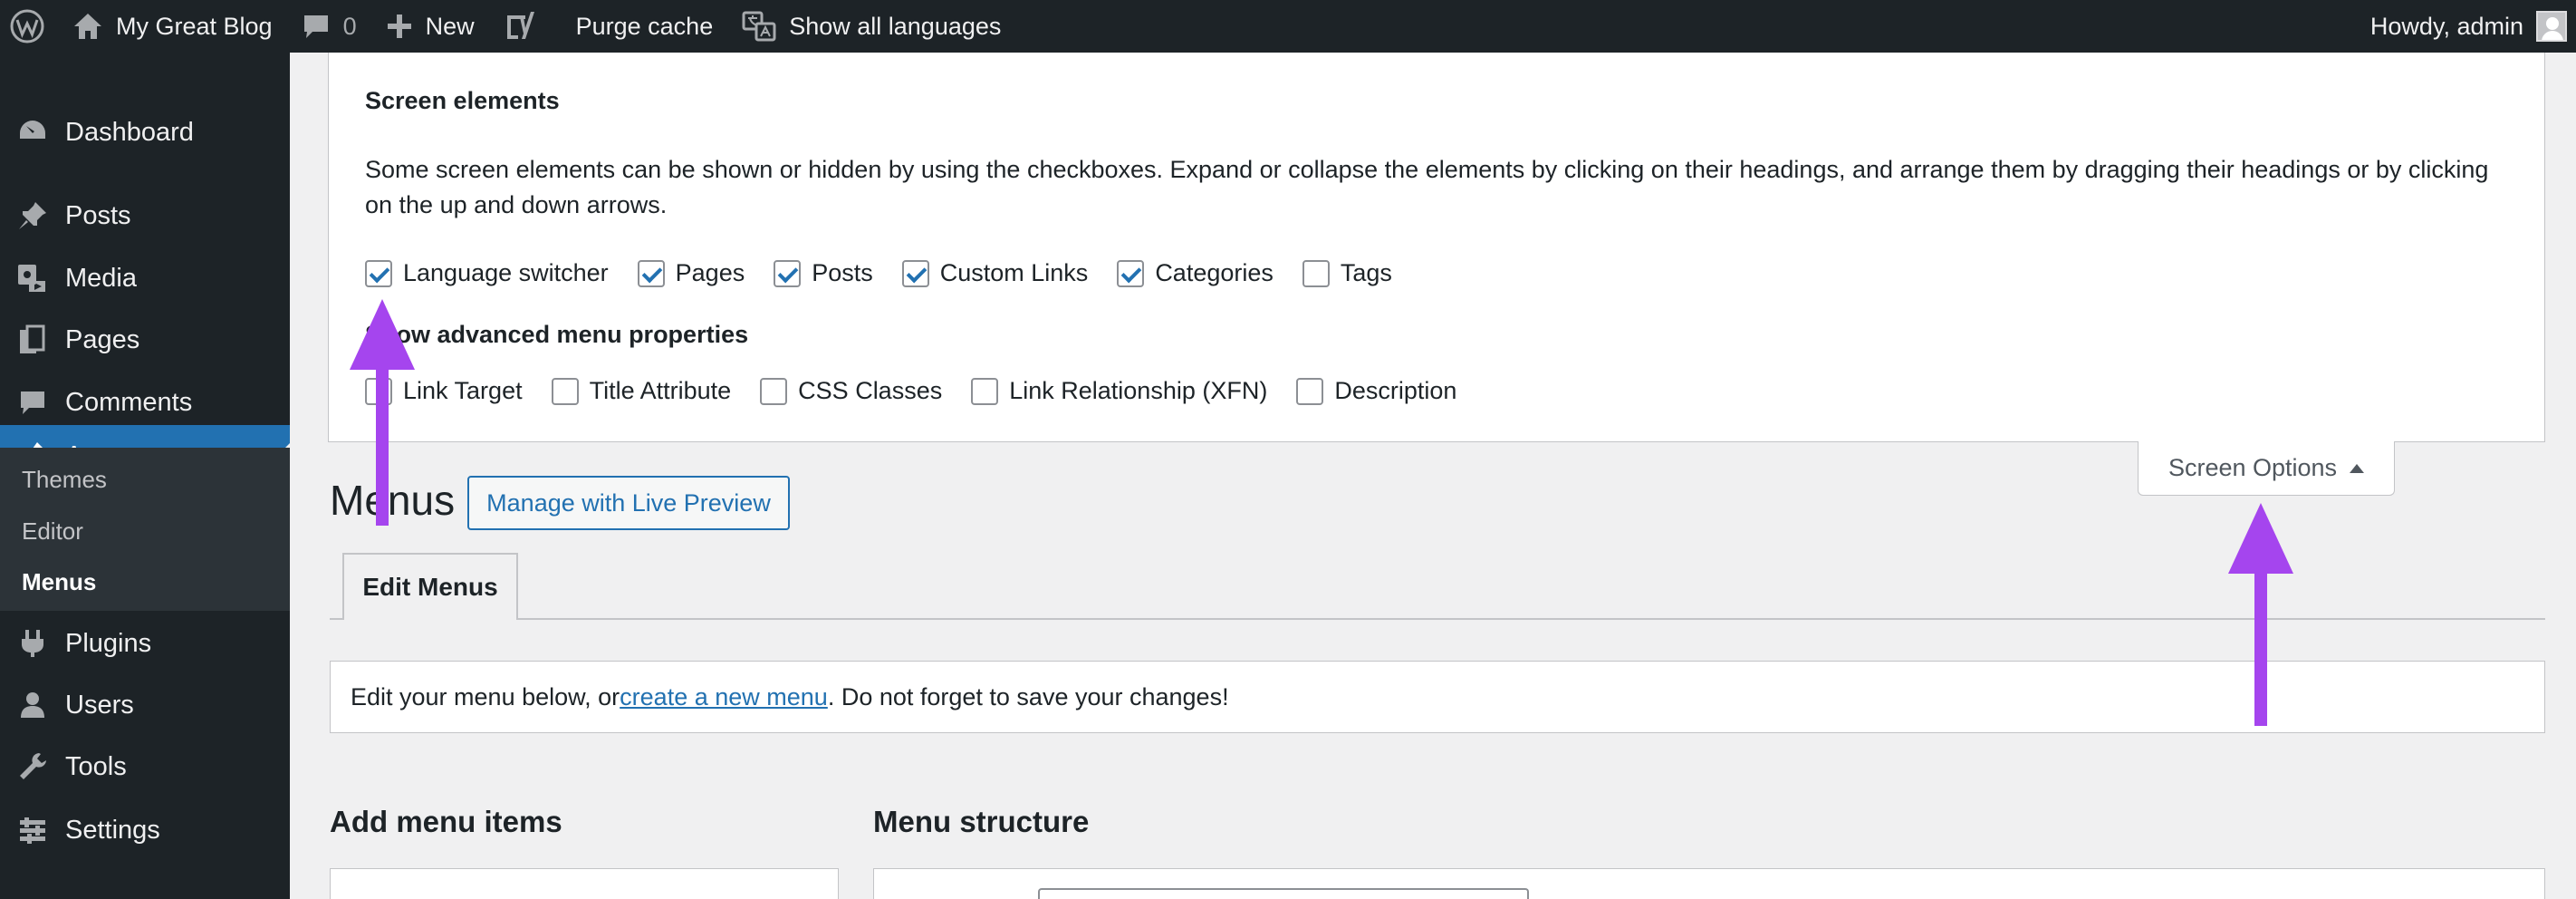  What do you see at coordinates (644, 26) in the screenshot?
I see `purge-cache-label: Purge cache` at bounding box center [644, 26].